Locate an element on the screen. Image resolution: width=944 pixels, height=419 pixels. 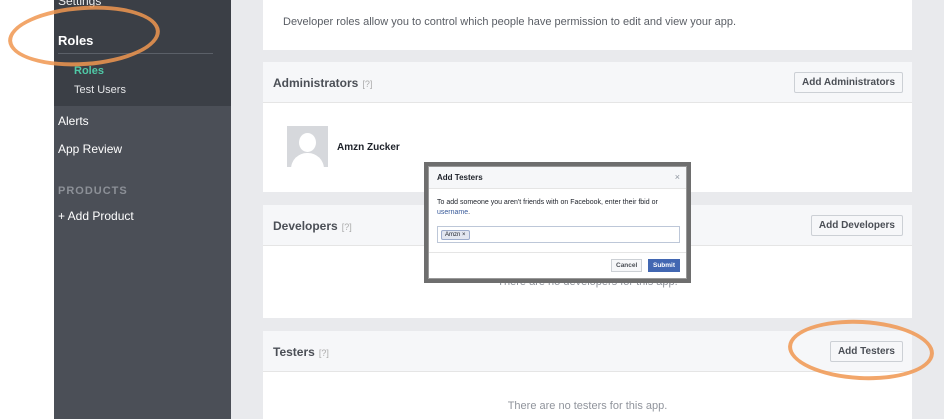
developers-title-text: Developers is located at coordinates (305, 226).